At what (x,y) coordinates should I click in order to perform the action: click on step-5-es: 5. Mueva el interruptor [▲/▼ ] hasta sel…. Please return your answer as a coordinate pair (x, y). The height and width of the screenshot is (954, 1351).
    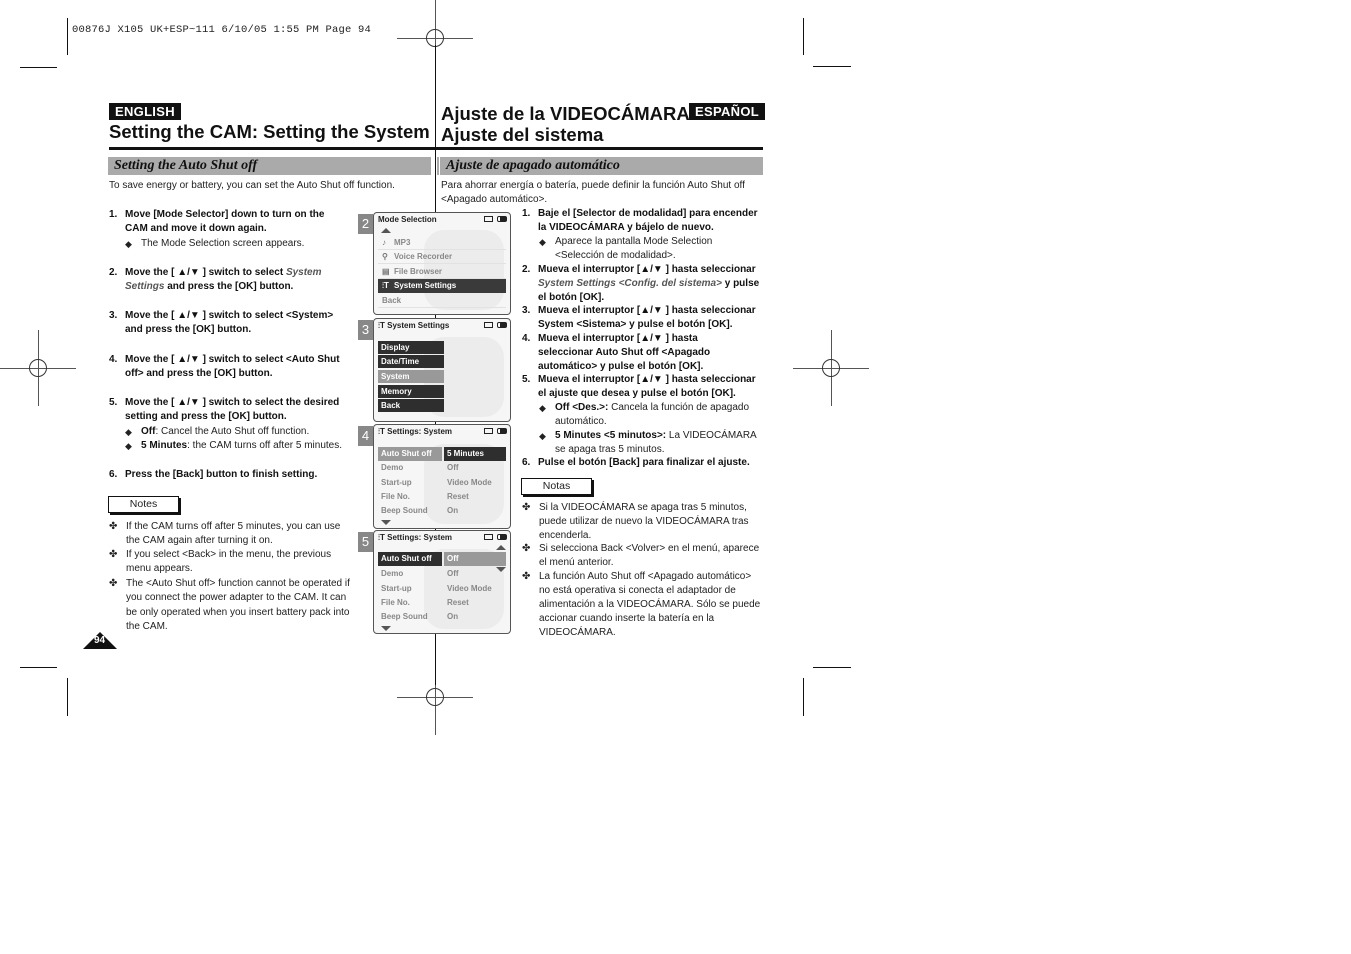
    Looking at the image, I should click on (639, 386).